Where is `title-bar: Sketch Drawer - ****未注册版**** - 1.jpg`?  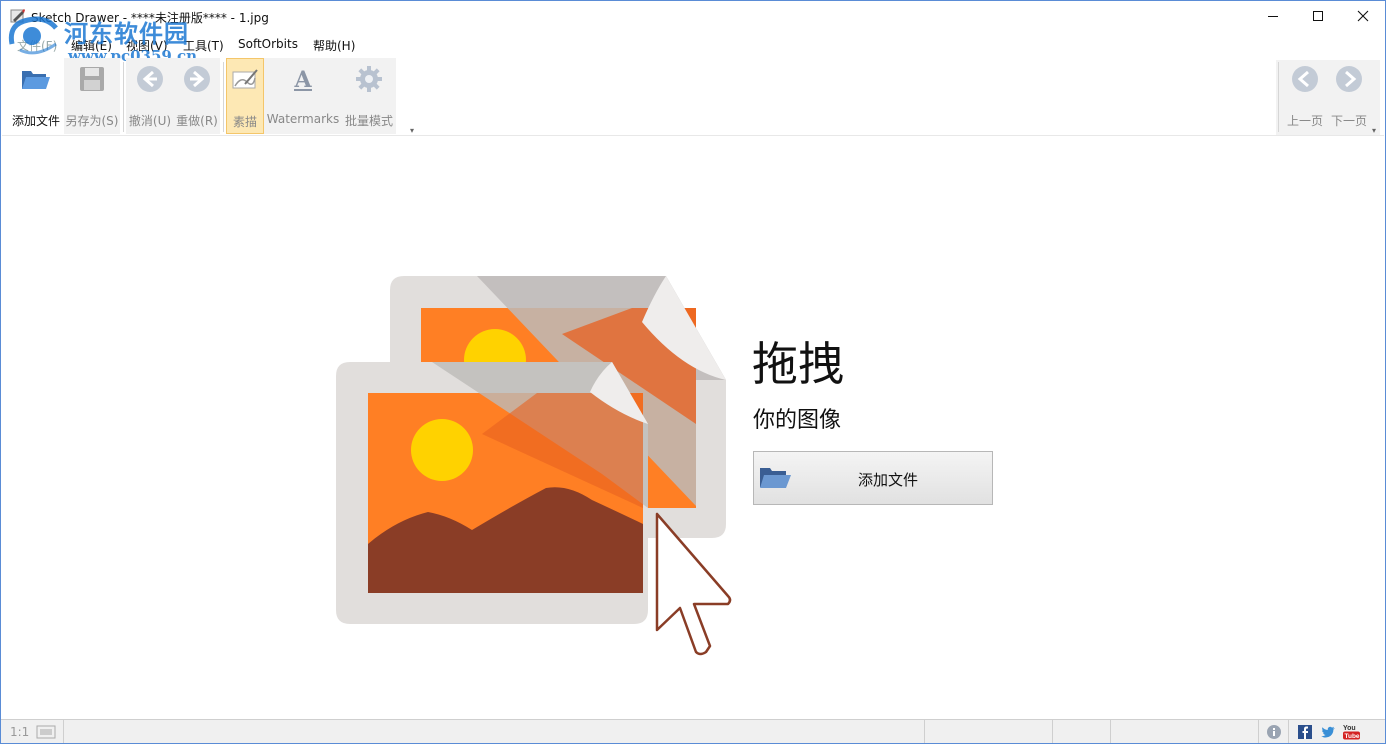
title-bar: Sketch Drawer - ****未注册版**** - 1.jpg is located at coordinates (693, 15).